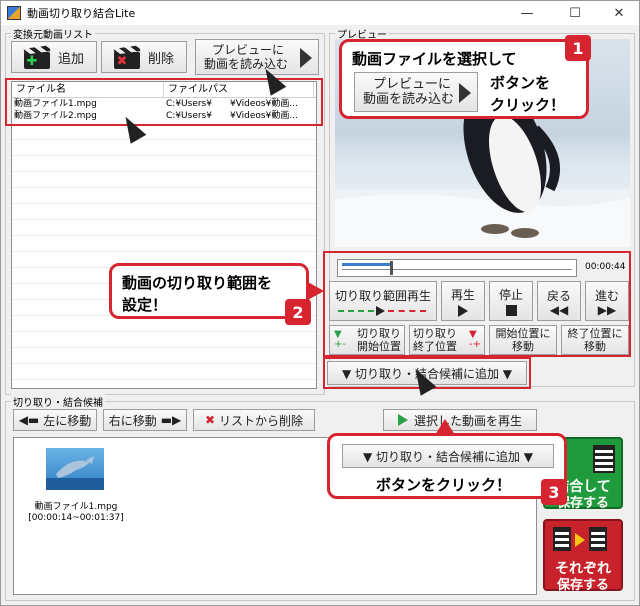  What do you see at coordinates (145, 420) in the screenshot?
I see `move-right-button: 右に移動 ▬▶` at bounding box center [145, 420].